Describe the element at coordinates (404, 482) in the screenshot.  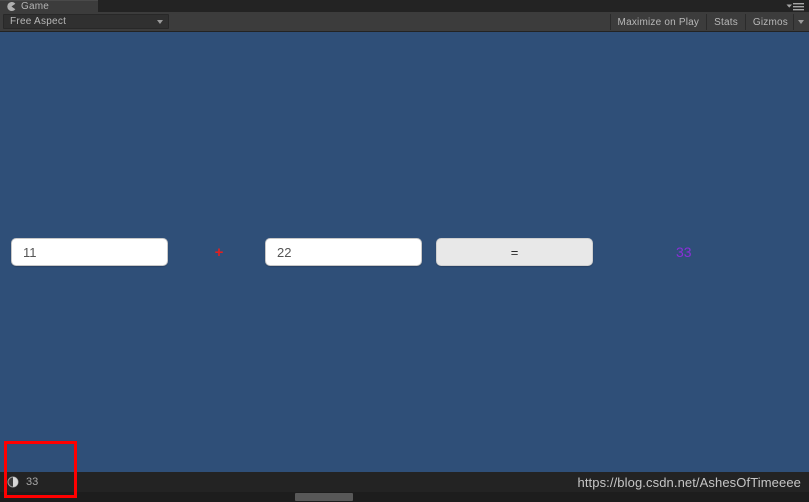
I see `status-bar: 33 https://blog.csdn.net/AshesOfTimeeee` at that location.